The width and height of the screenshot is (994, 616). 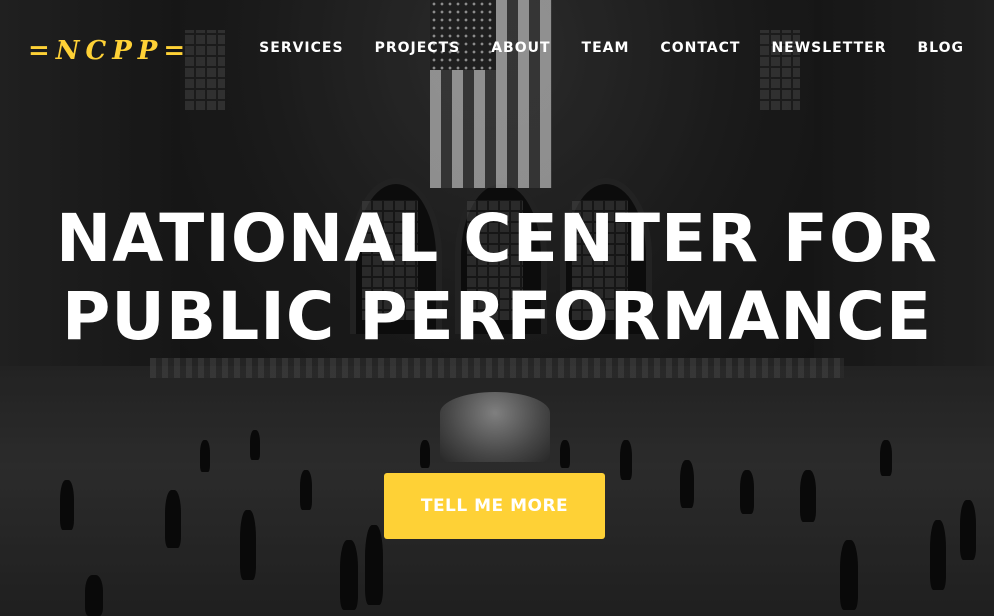 I want to click on nav-link-about: ABOUT, so click(x=520, y=48).